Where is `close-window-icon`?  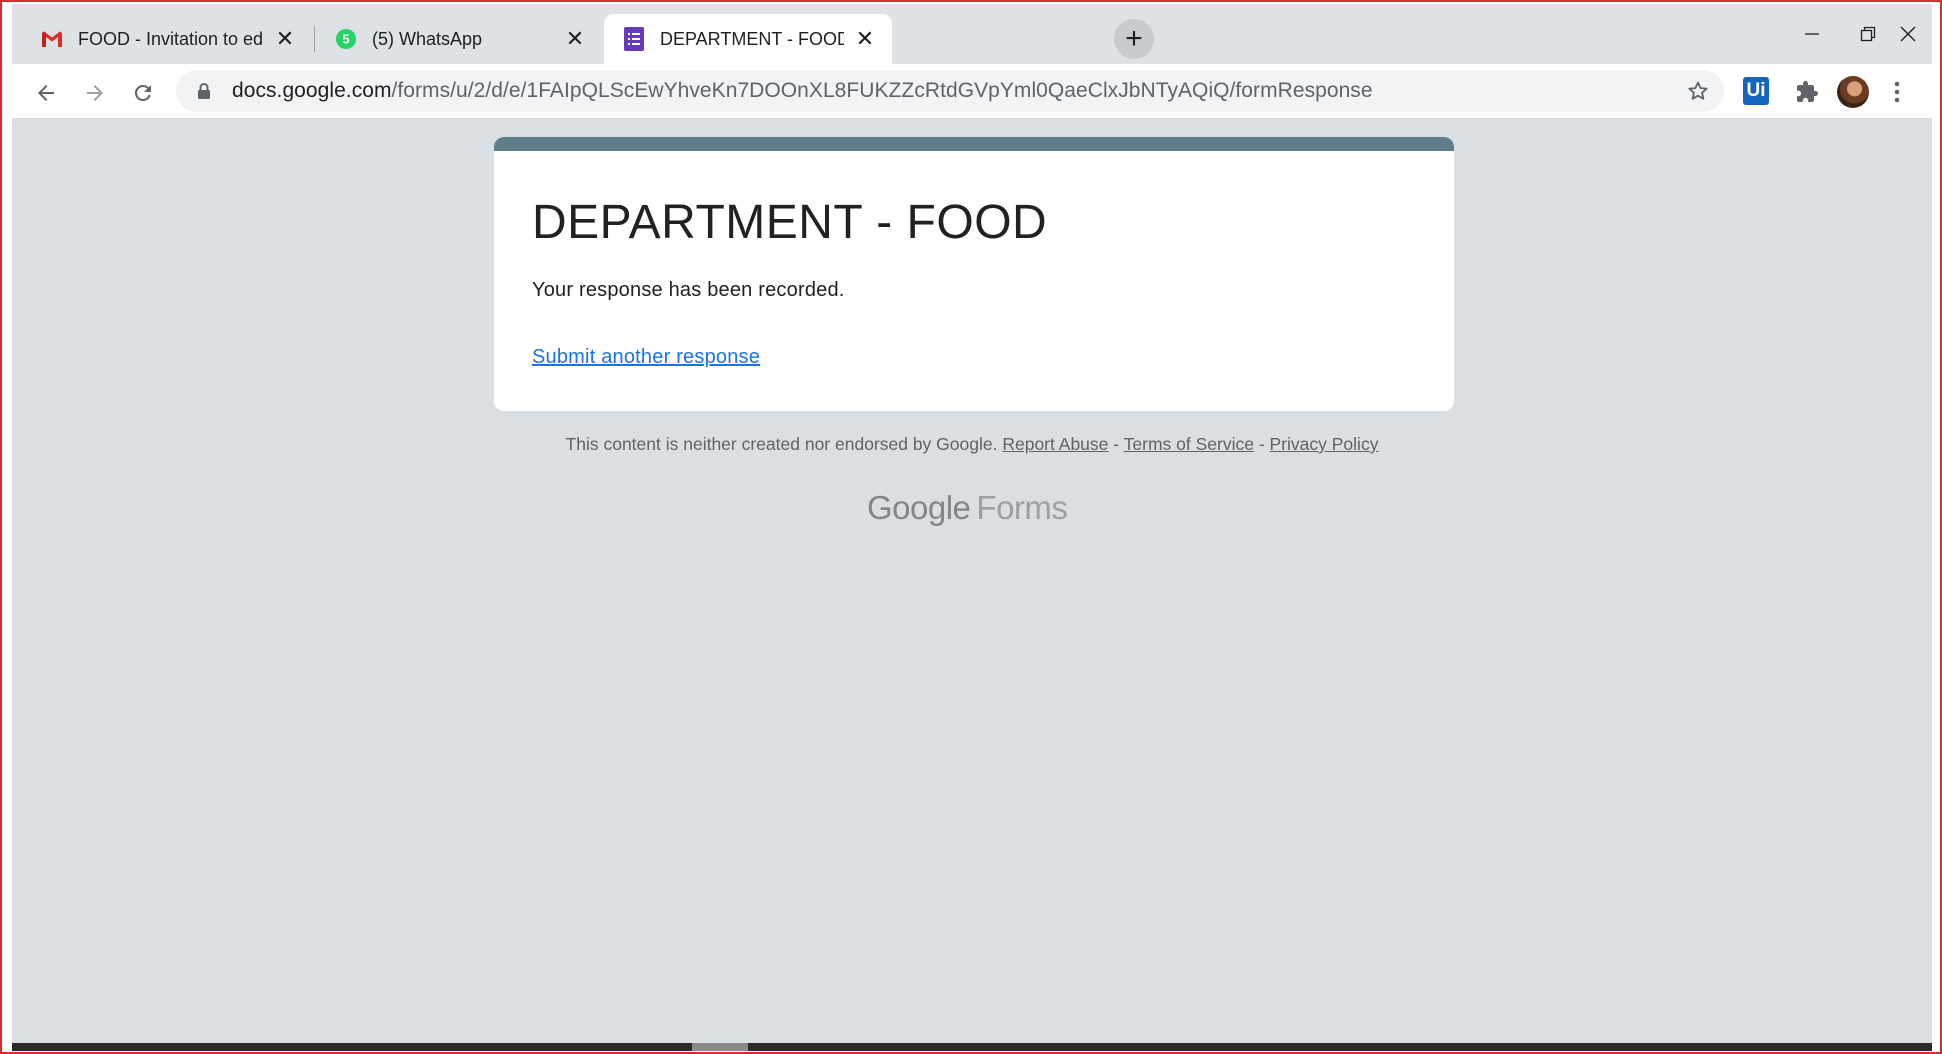 close-window-icon is located at coordinates (1908, 34).